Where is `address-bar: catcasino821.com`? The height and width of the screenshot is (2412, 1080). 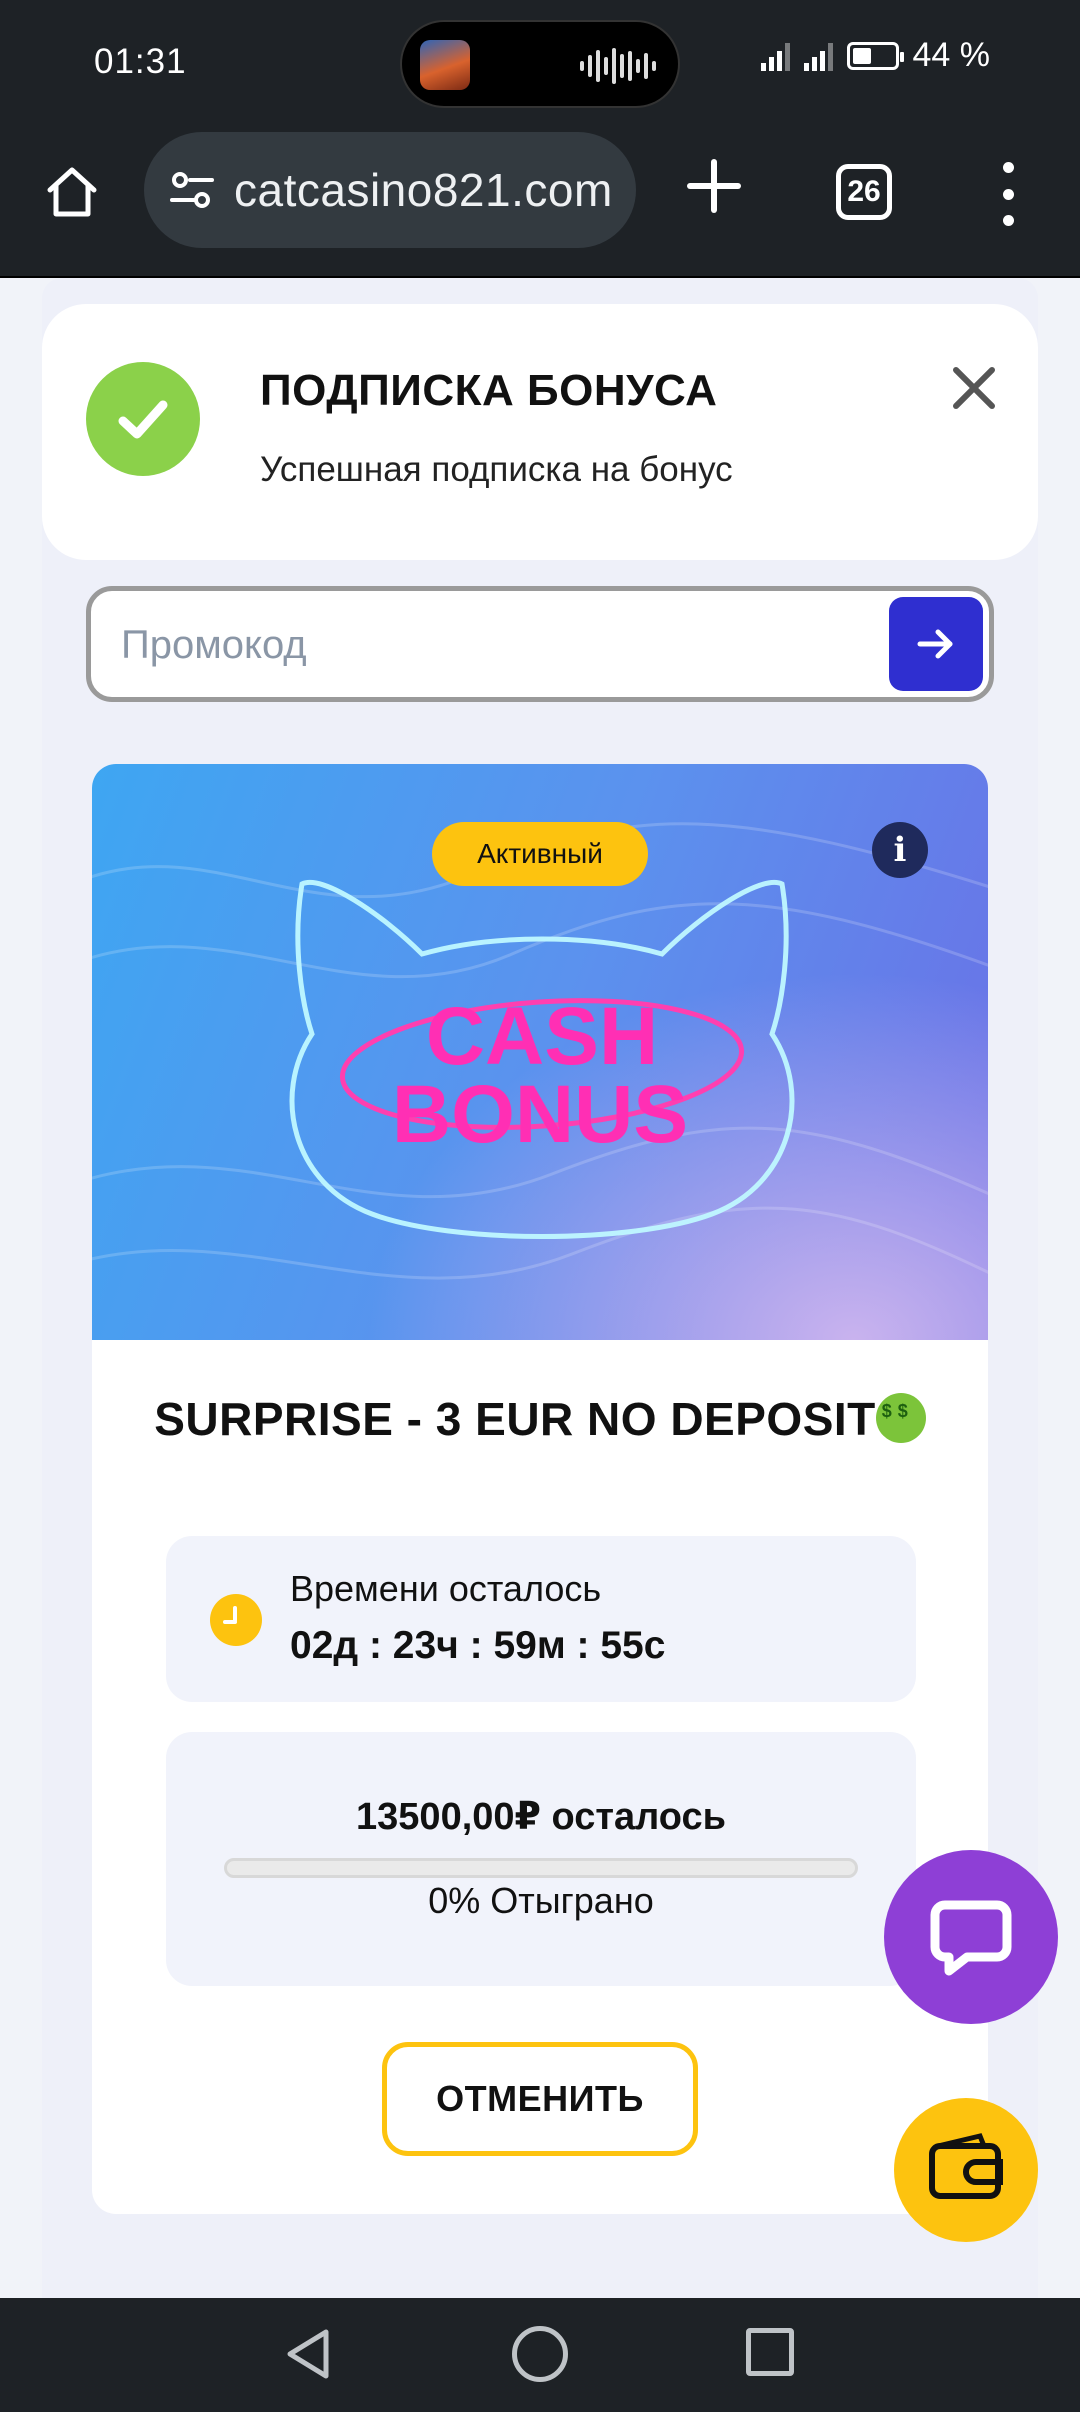
address-bar: catcasino821.com is located at coordinates (390, 190).